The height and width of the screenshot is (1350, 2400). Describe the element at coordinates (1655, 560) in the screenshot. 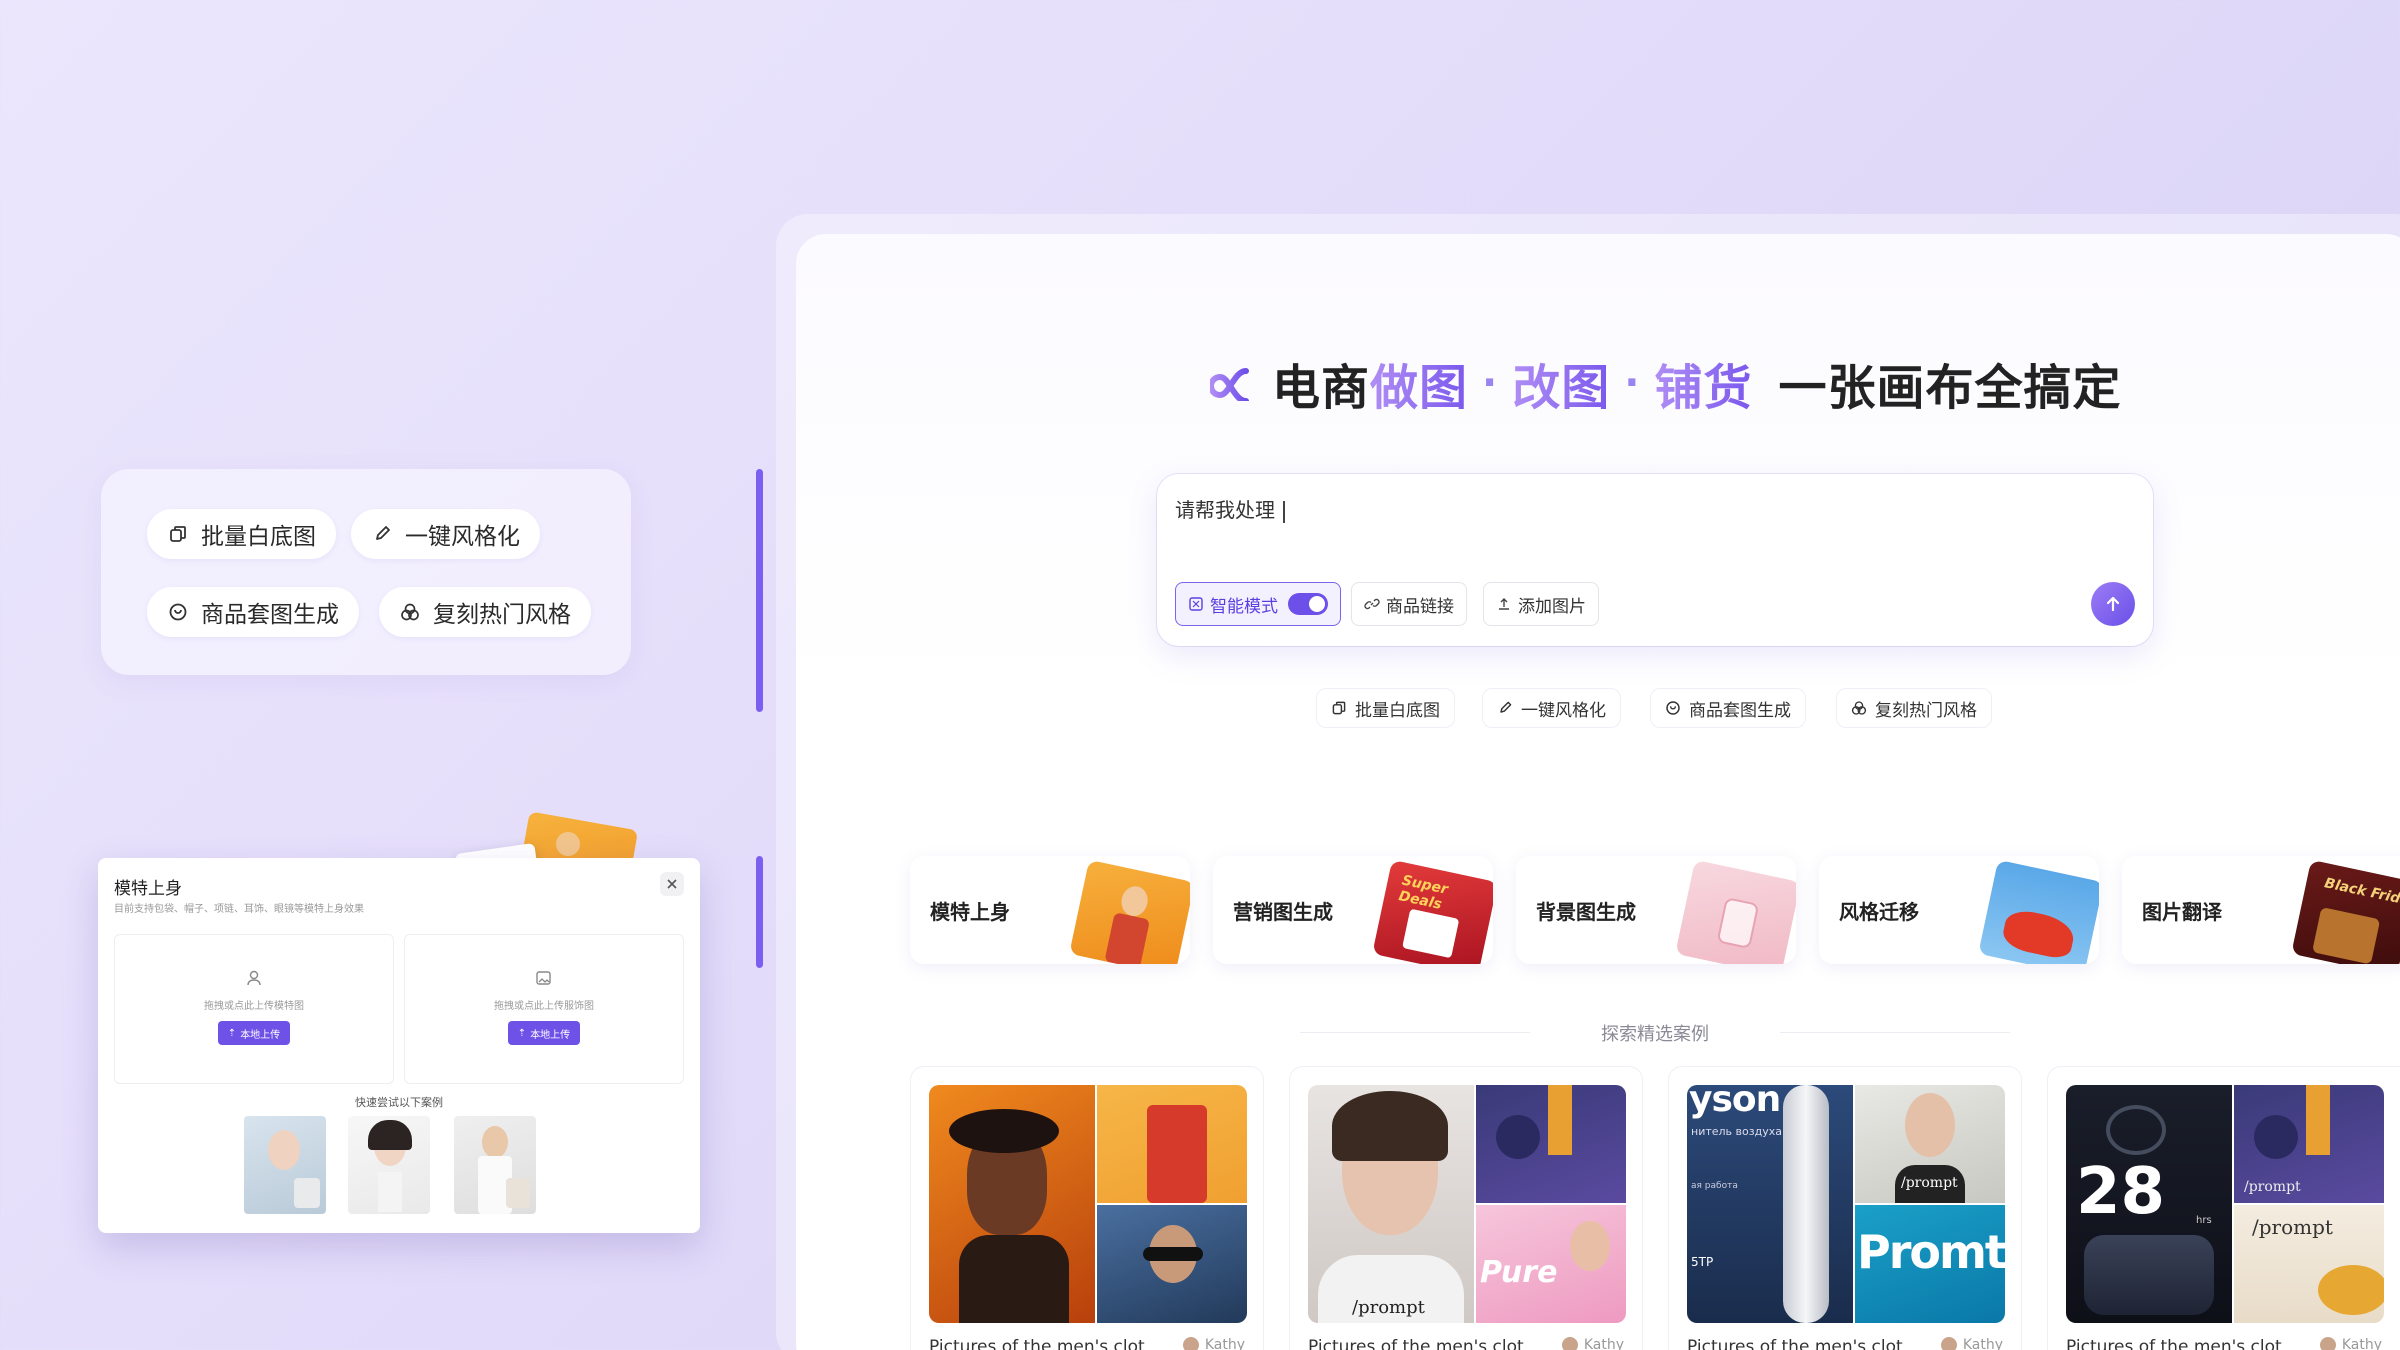

I see `prompt-input-box: 请帮我处理 智能模式 商品链接 添加图片` at that location.